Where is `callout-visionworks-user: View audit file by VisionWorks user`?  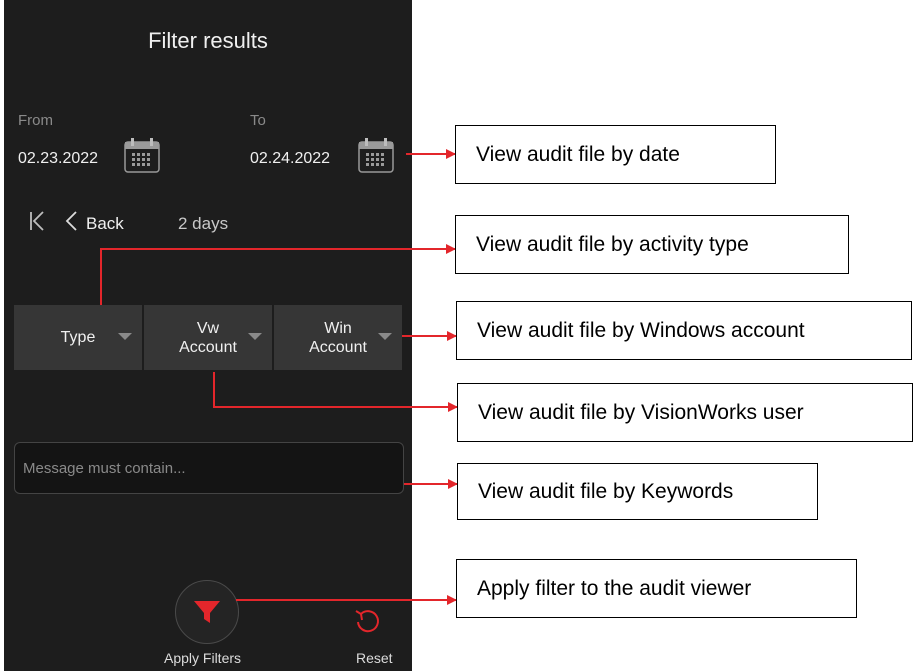 callout-visionworks-user: View audit file by VisionWorks user is located at coordinates (685, 412).